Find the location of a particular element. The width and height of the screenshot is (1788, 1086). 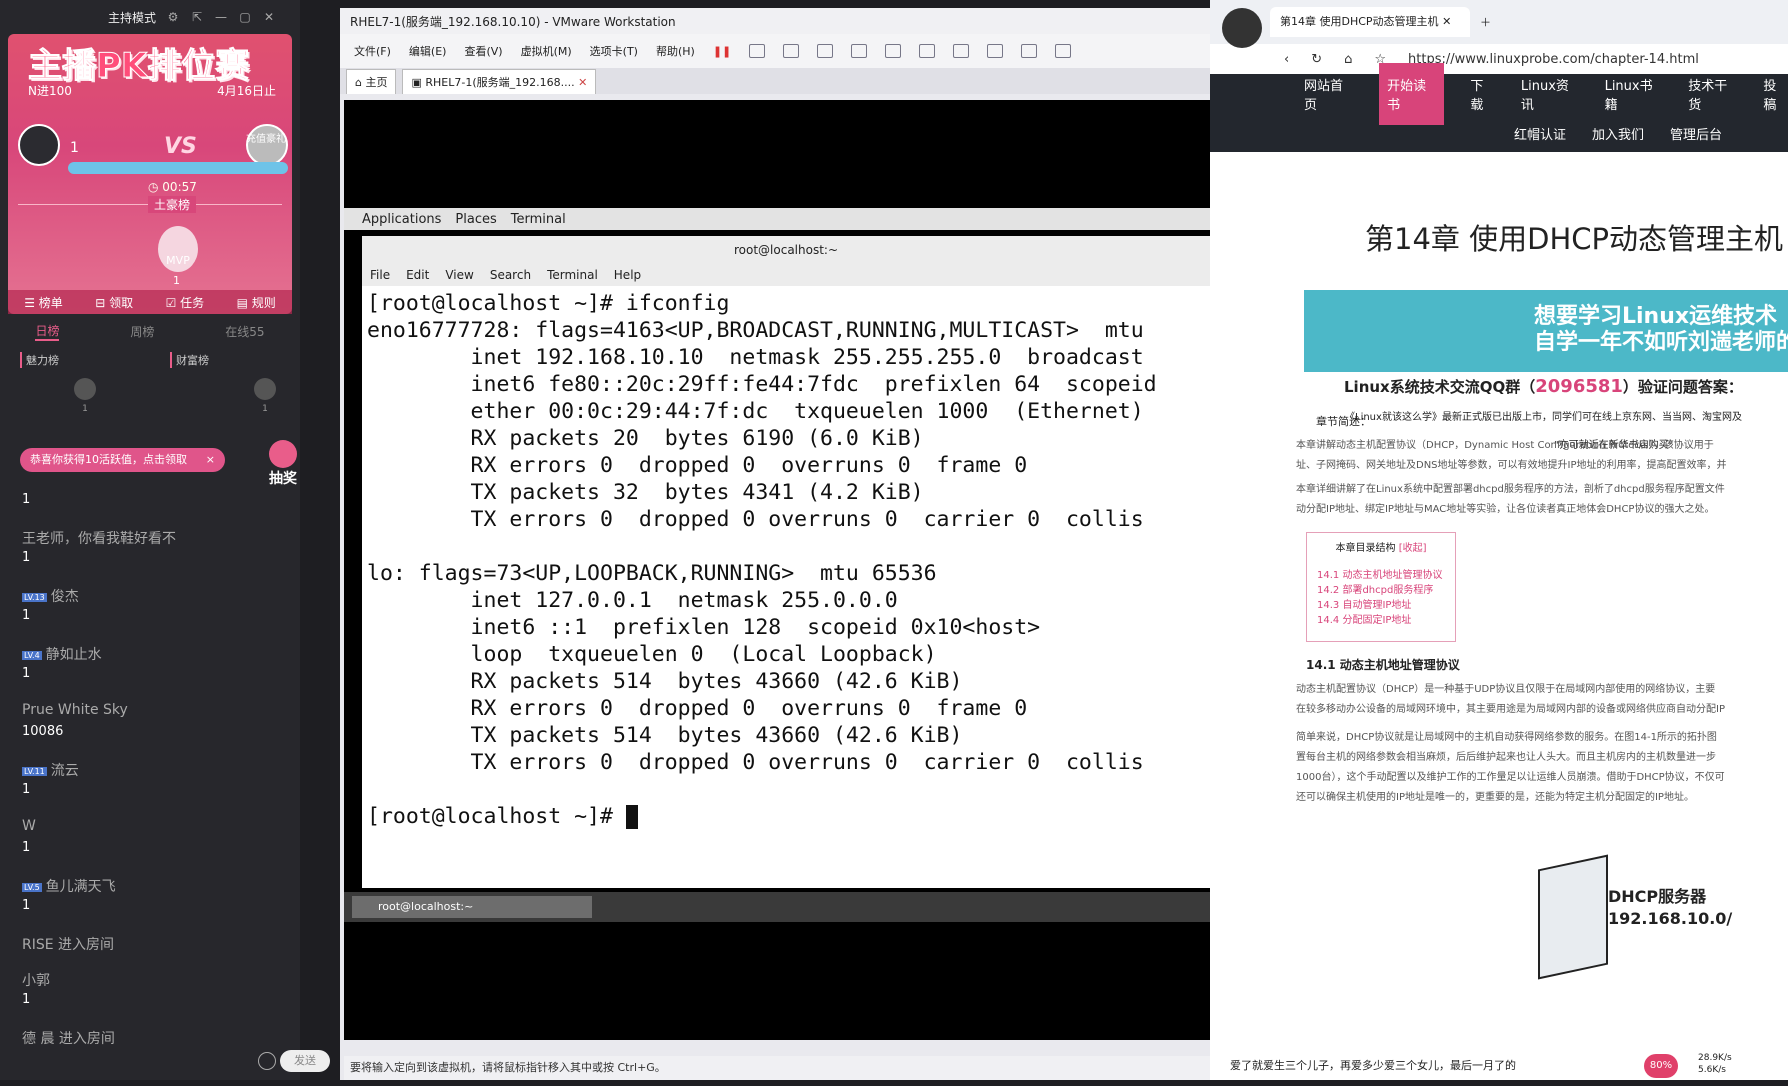

term-menu-file: File is located at coordinates (380, 275).